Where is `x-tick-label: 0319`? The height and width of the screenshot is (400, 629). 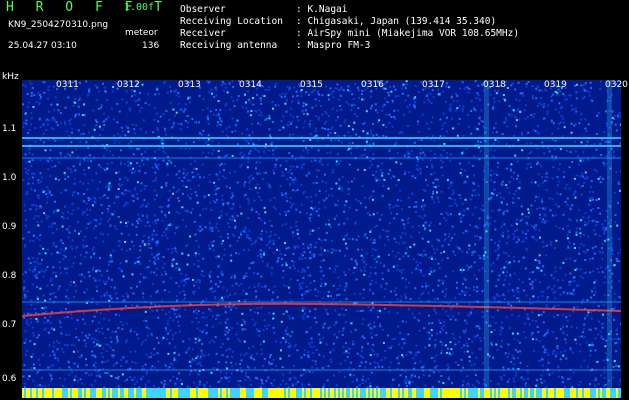
x-tick-label: 0319 is located at coordinates (555, 85).